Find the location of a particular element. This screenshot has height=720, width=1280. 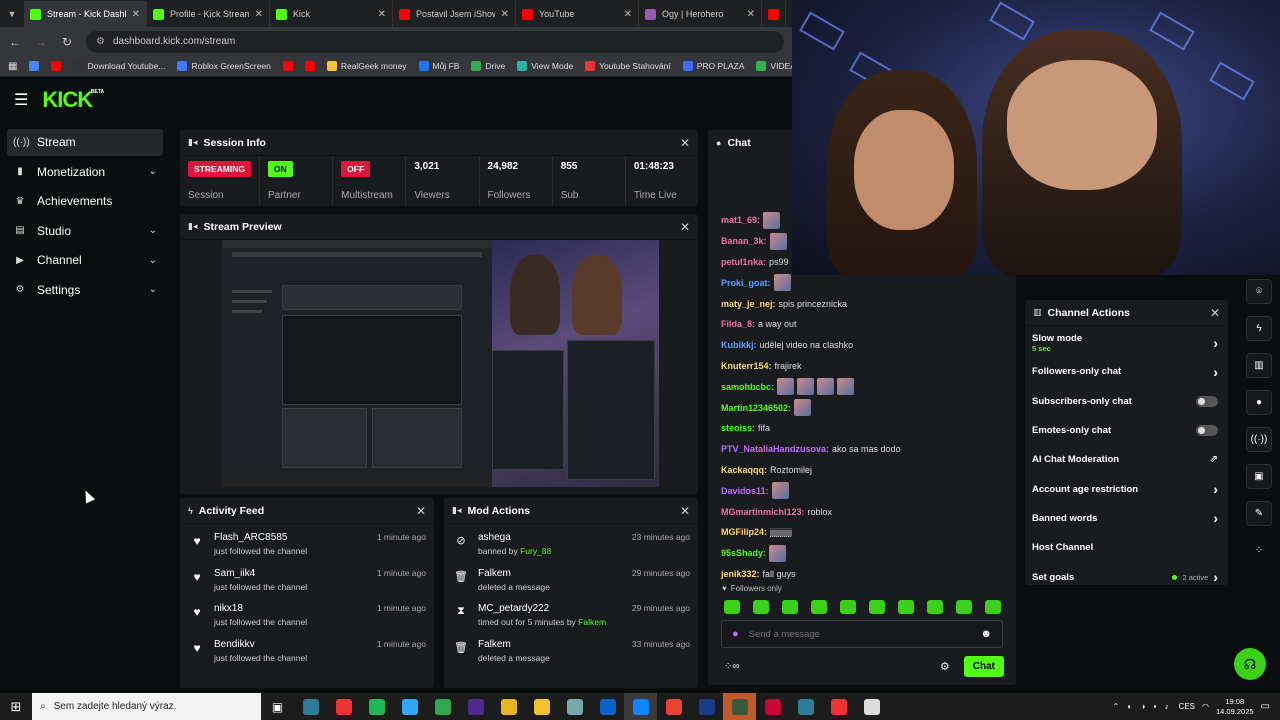

channel-action-slow-mode: Slow mode 5 sec › is located at coordinates (1126, 342).